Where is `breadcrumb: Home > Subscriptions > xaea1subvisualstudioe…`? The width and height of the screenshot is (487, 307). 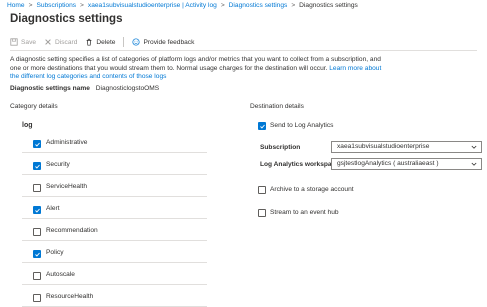 breadcrumb: Home > Subscriptions > xaea1subvisualstudioe… is located at coordinates (182, 5).